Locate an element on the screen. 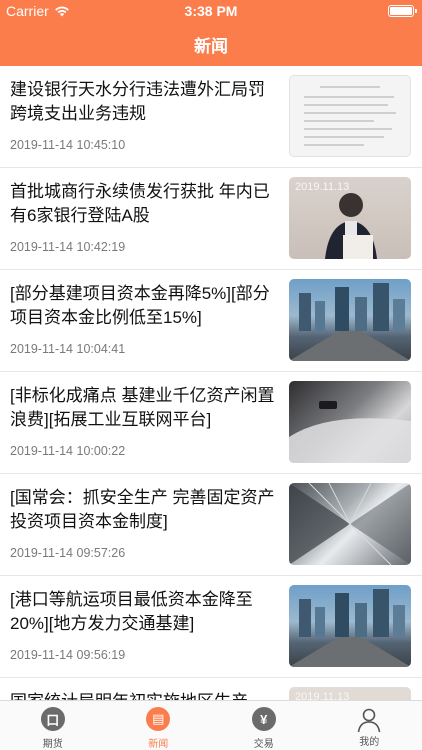 The height and width of the screenshot is (750, 422). news-date: 2019-11-14 09:57:26 is located at coordinates (68, 553).